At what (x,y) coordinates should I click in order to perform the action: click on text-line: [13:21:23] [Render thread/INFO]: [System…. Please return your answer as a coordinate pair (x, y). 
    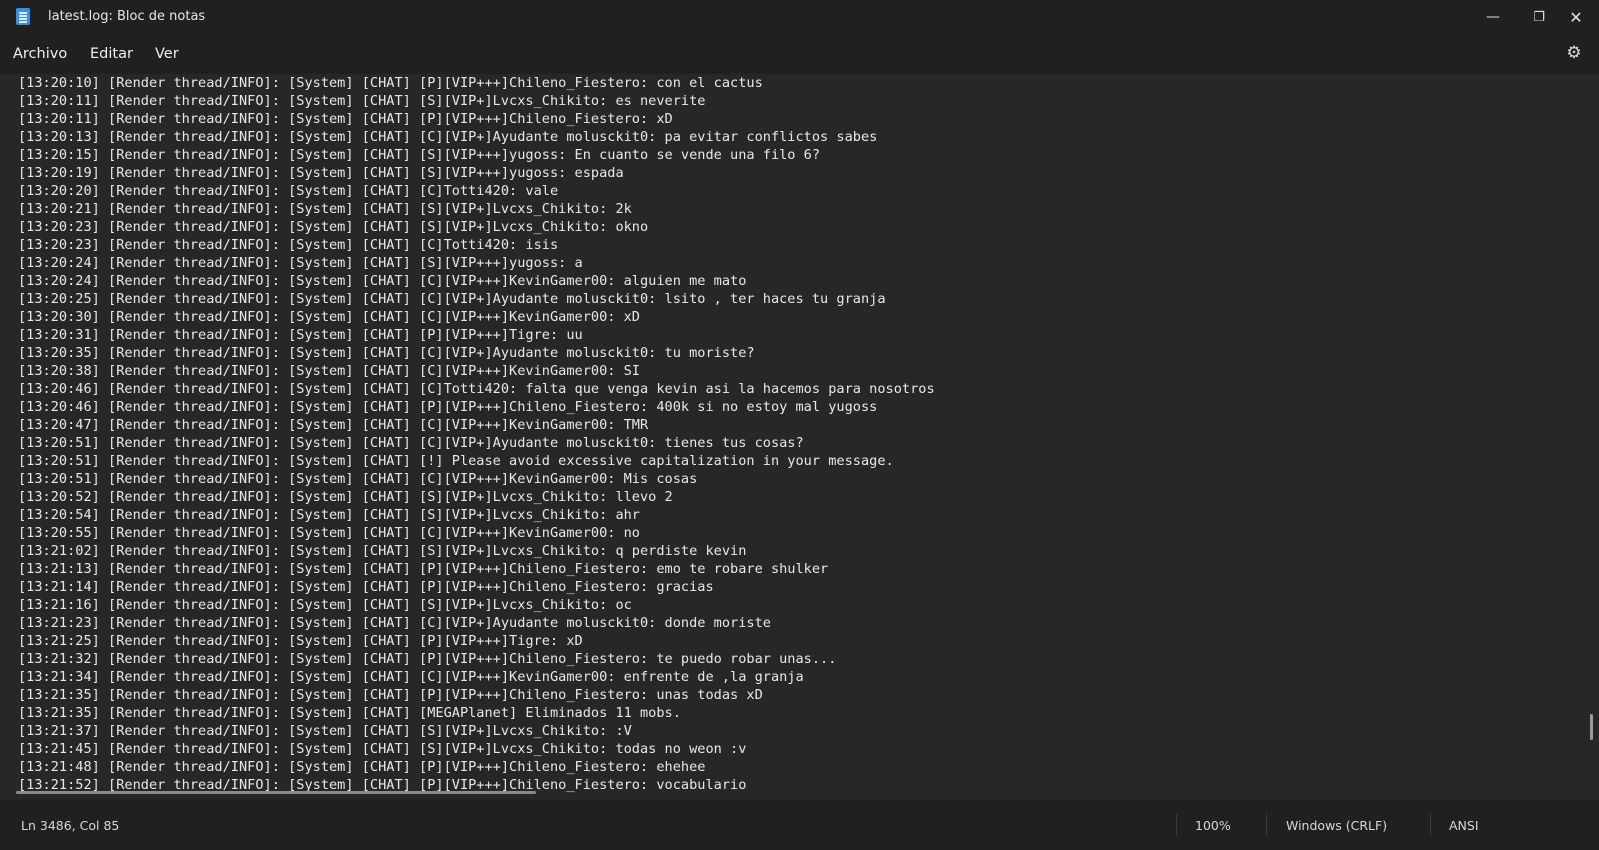
    Looking at the image, I should click on (394, 623).